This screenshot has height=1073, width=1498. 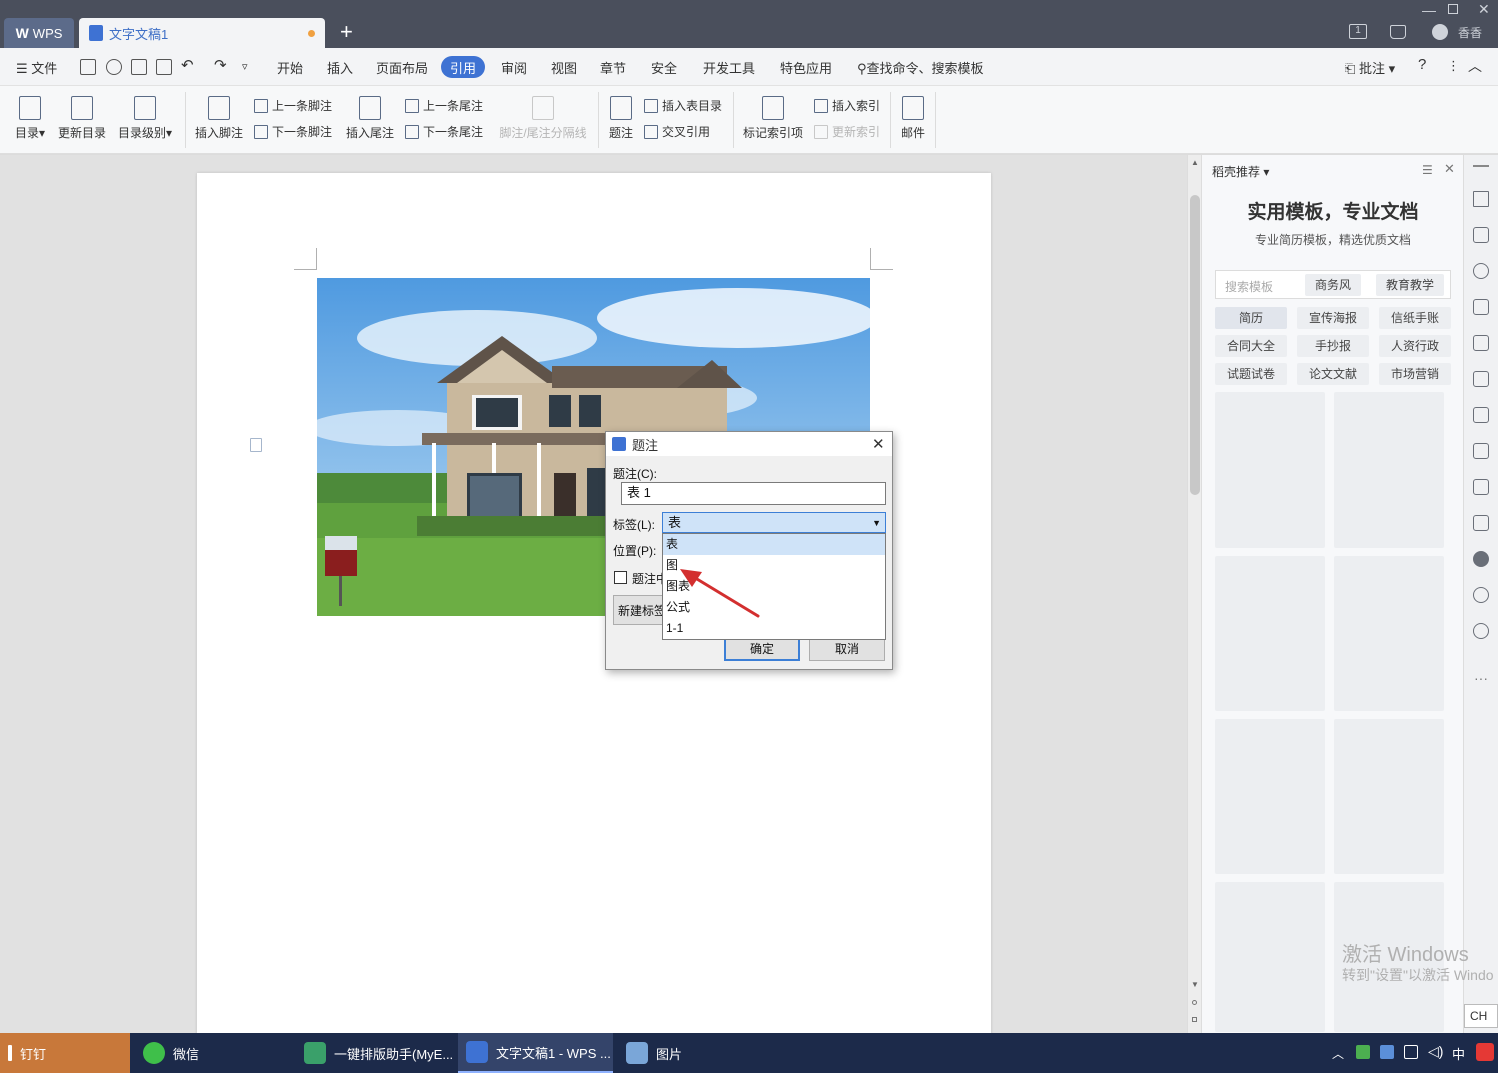 What do you see at coordinates (1415, 346) in the screenshot?
I see `chip-hr: 人资行政` at bounding box center [1415, 346].